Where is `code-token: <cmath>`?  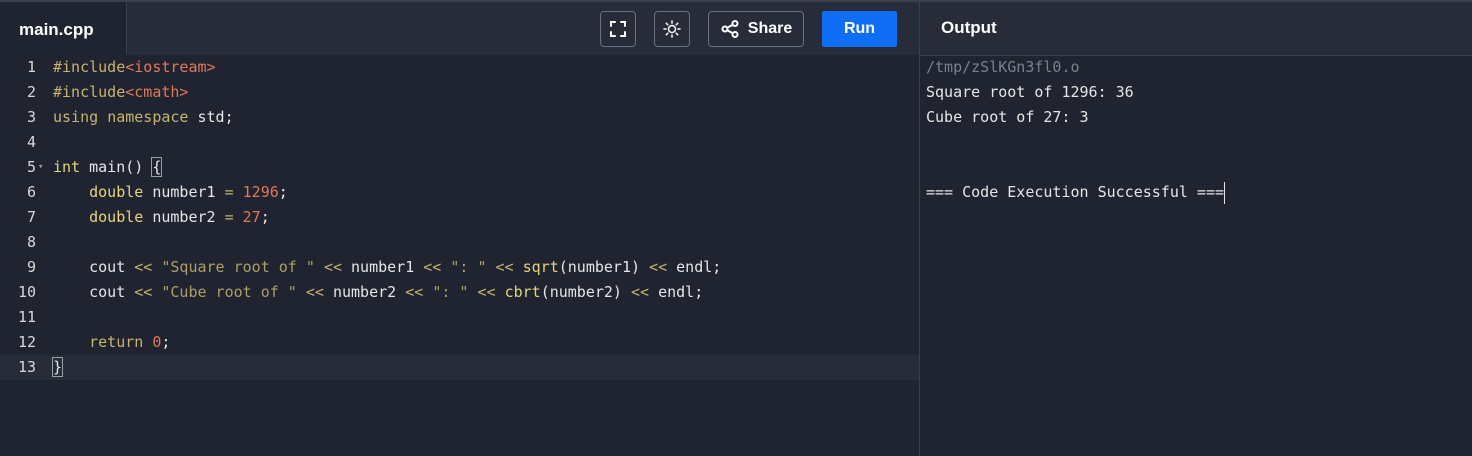 code-token: <cmath> is located at coordinates (157, 92).